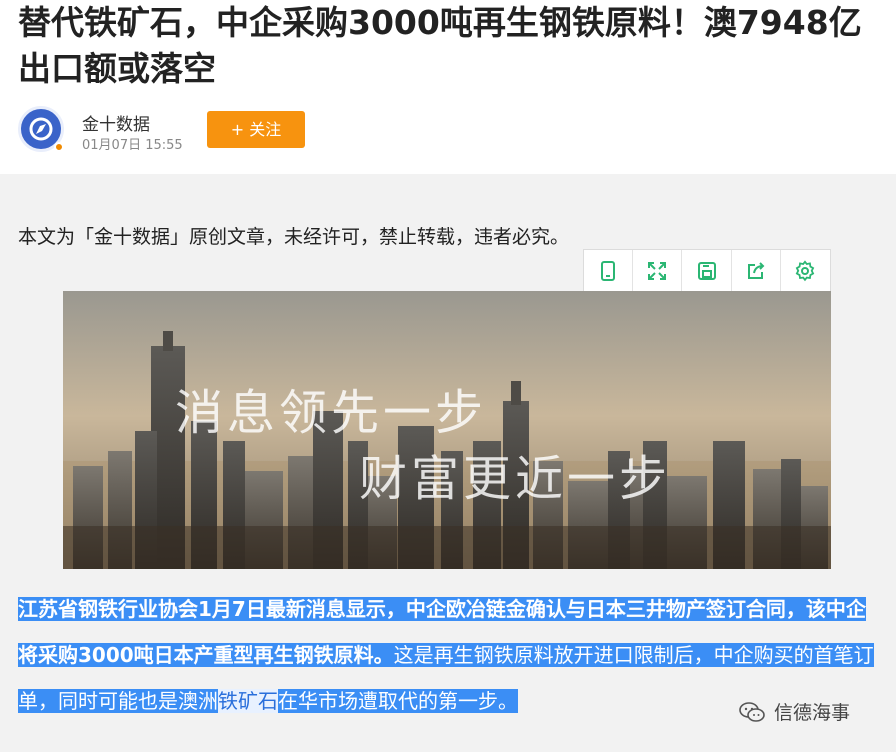 The image size is (896, 752). Describe the element at coordinates (515, 479) in the screenshot. I see `banner-slogan-2: 财富更近一步` at that location.